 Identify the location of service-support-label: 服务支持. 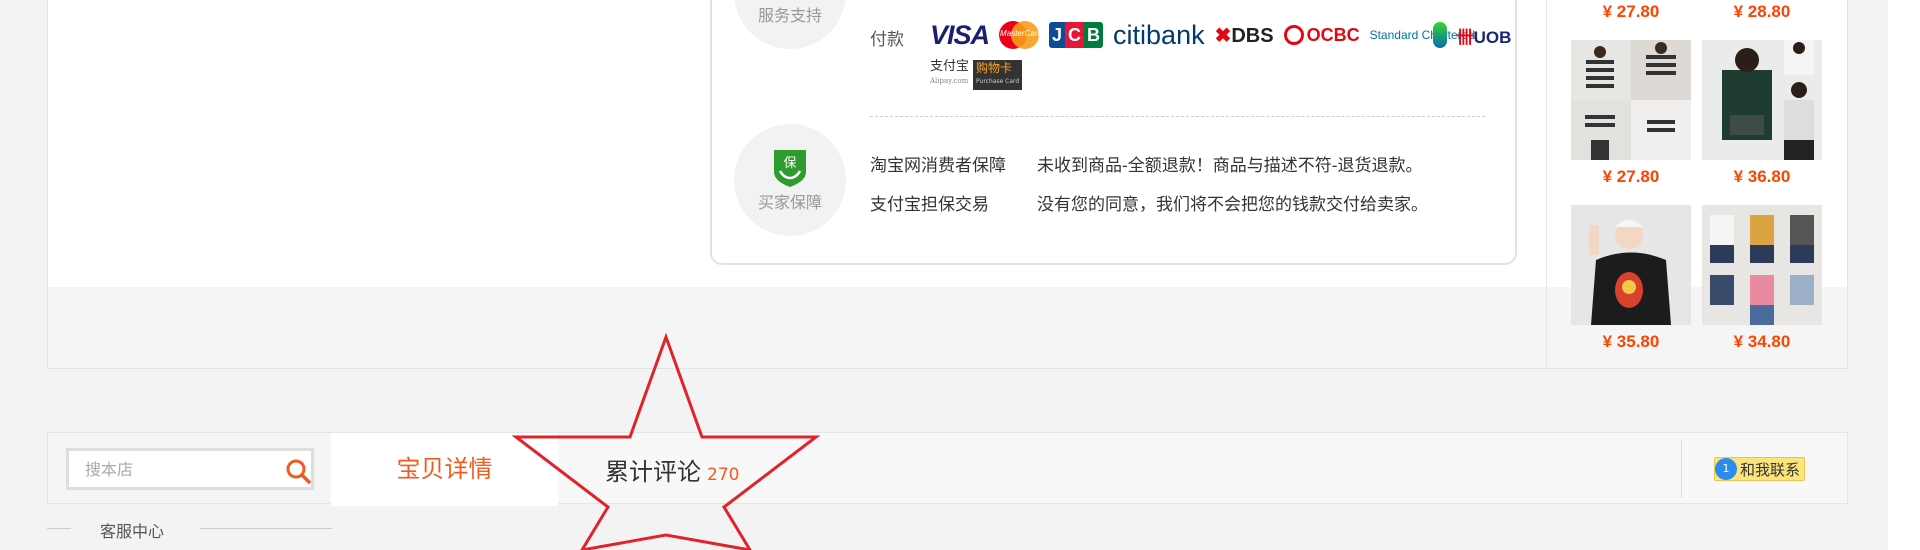
(789, 15).